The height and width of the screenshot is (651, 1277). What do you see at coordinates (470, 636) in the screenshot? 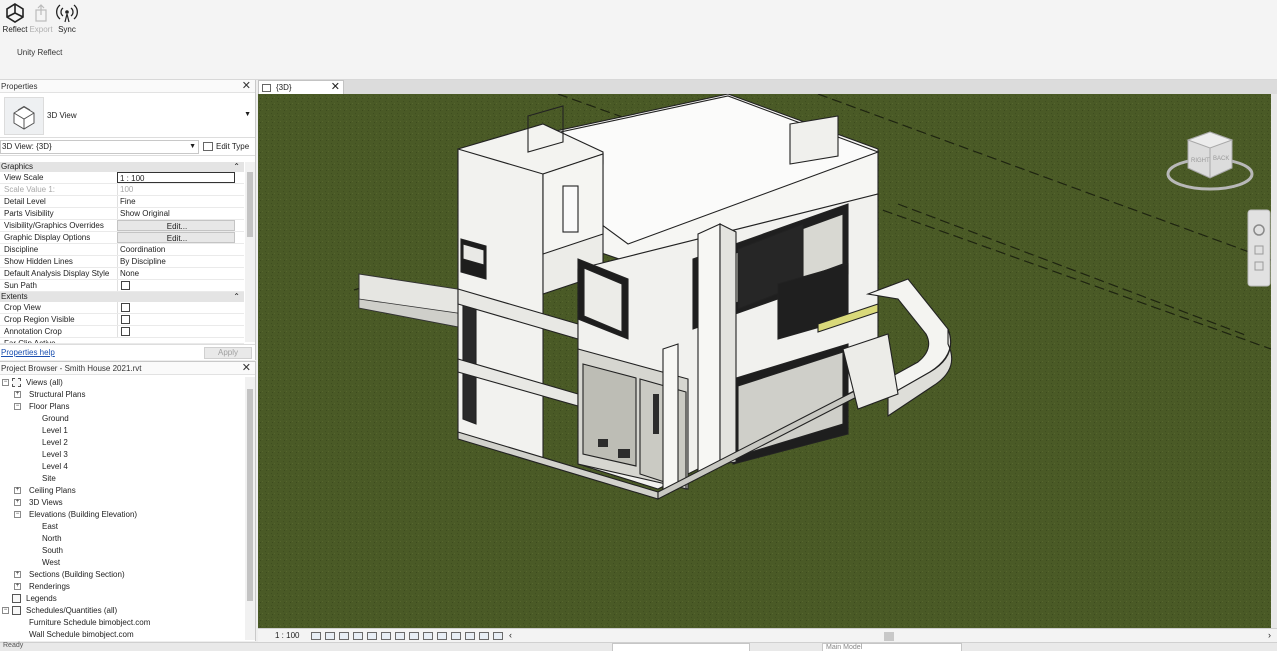
I see `analytical-model-icon` at bounding box center [470, 636].